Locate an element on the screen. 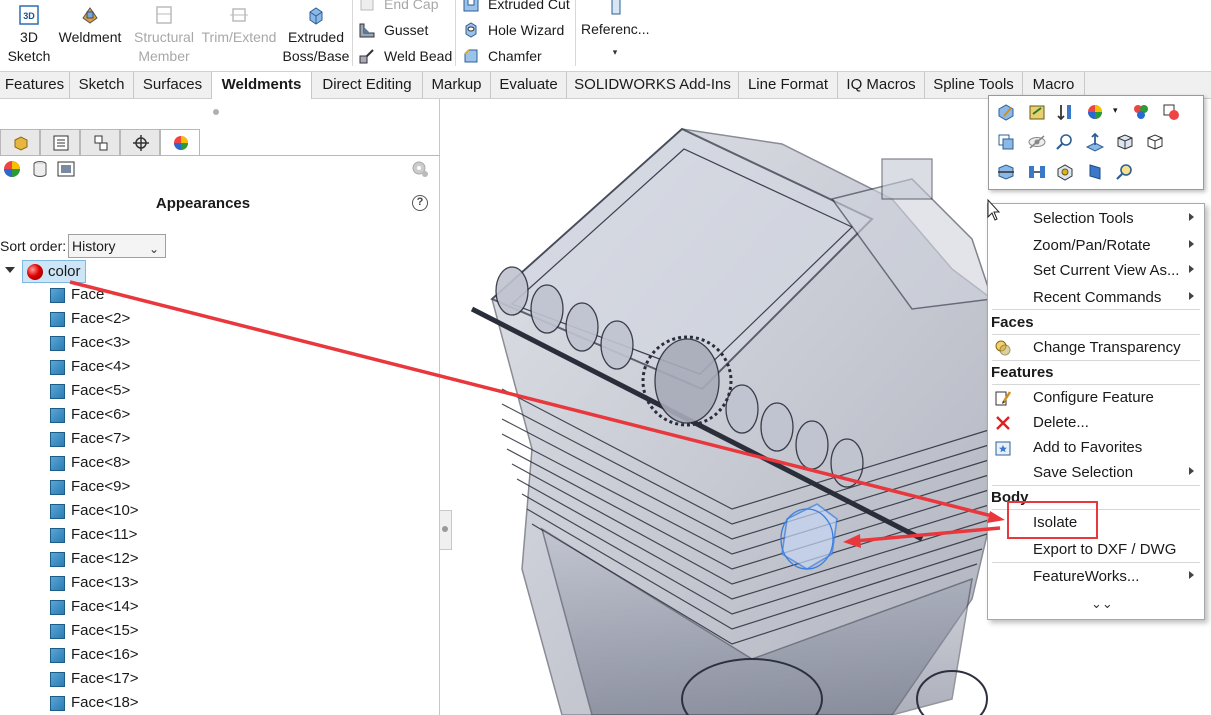 This screenshot has width=1211, height=715. selected-body-icon is located at coordinates (1006, 142).